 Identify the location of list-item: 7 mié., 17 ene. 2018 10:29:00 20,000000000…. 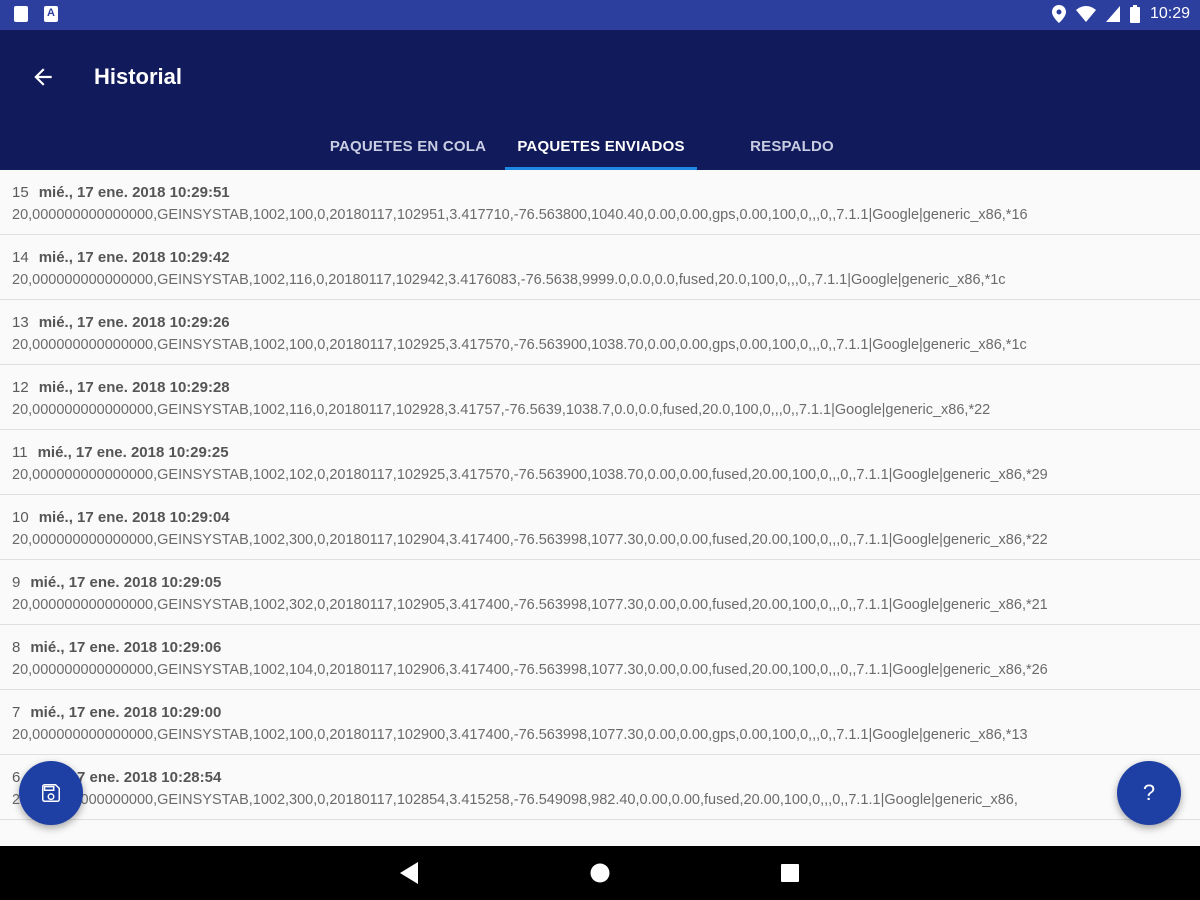
(600, 722).